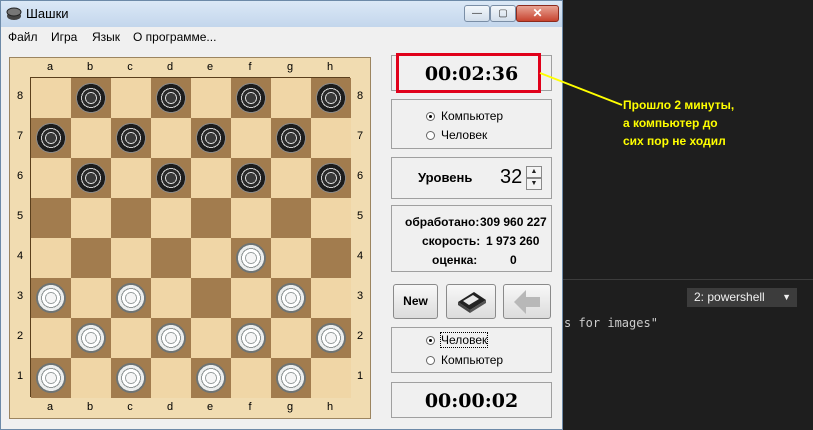  What do you see at coordinates (291, 98) in the screenshot?
I see `square-g8` at bounding box center [291, 98].